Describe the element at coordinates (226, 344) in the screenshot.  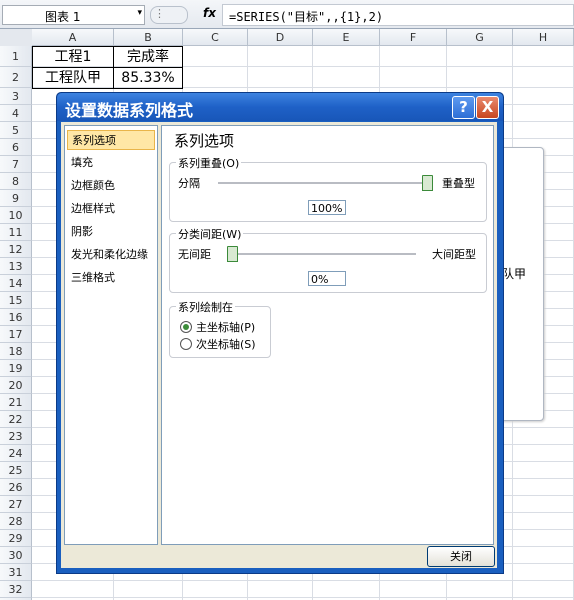
I see `secondary-axis-label: 次坐标轴(S)` at that location.